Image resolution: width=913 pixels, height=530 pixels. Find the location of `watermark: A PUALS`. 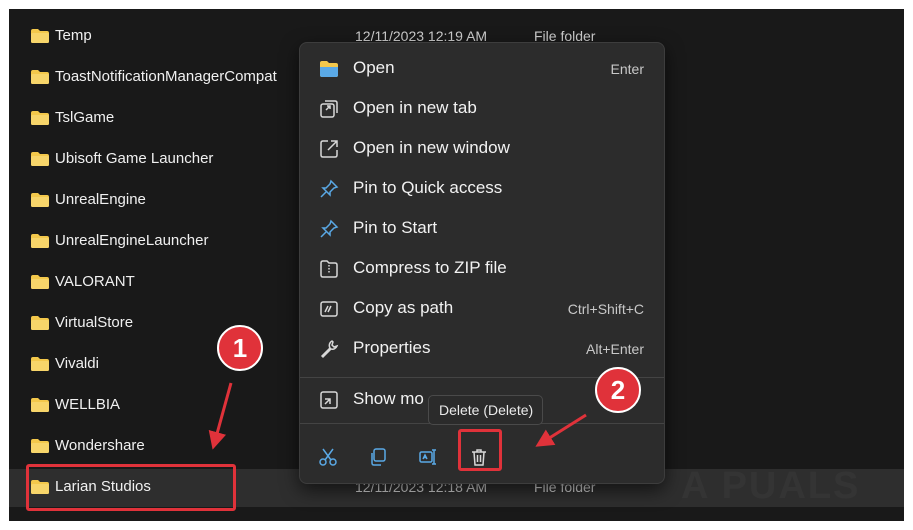

watermark: A PUALS is located at coordinates (786, 487).